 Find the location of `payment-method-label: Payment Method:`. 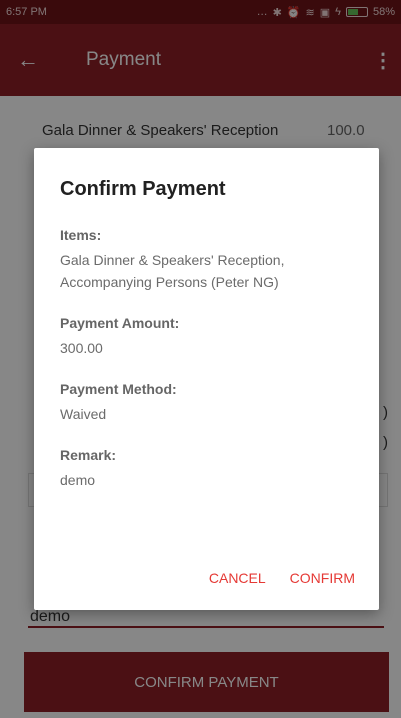

payment-method-label: Payment Method: is located at coordinates (118, 389).